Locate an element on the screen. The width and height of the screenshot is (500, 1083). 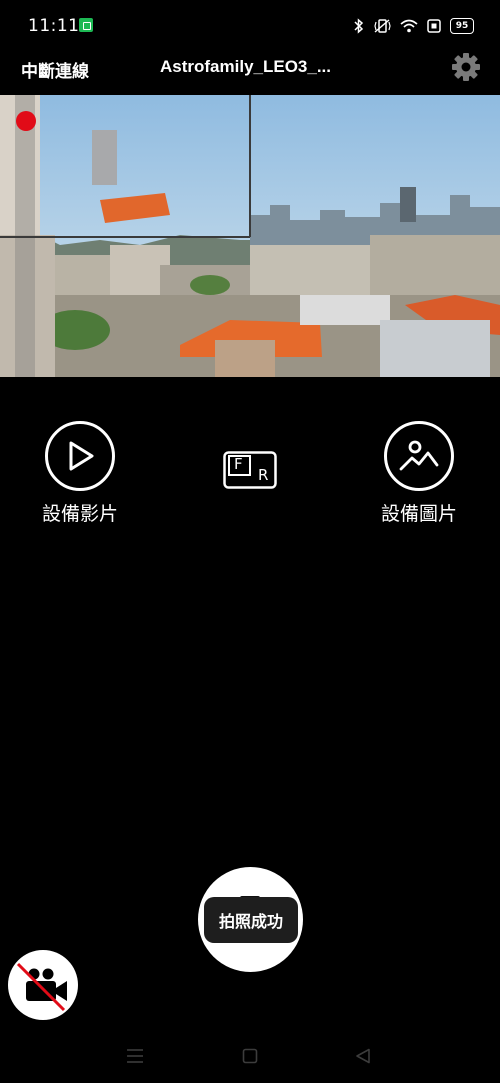
recording-toggle-button is located at coordinates (43, 985).